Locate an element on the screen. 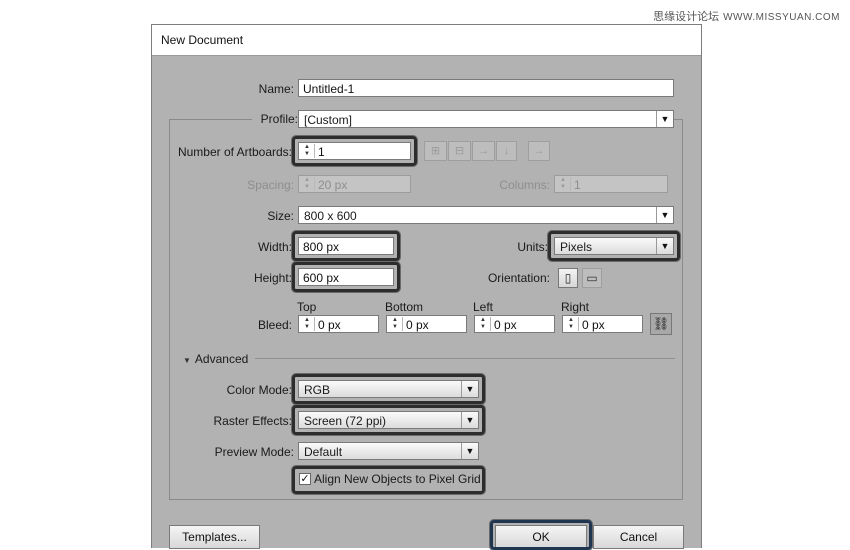 The width and height of the screenshot is (850, 550). bleed-right-label: Right is located at coordinates (575, 307).